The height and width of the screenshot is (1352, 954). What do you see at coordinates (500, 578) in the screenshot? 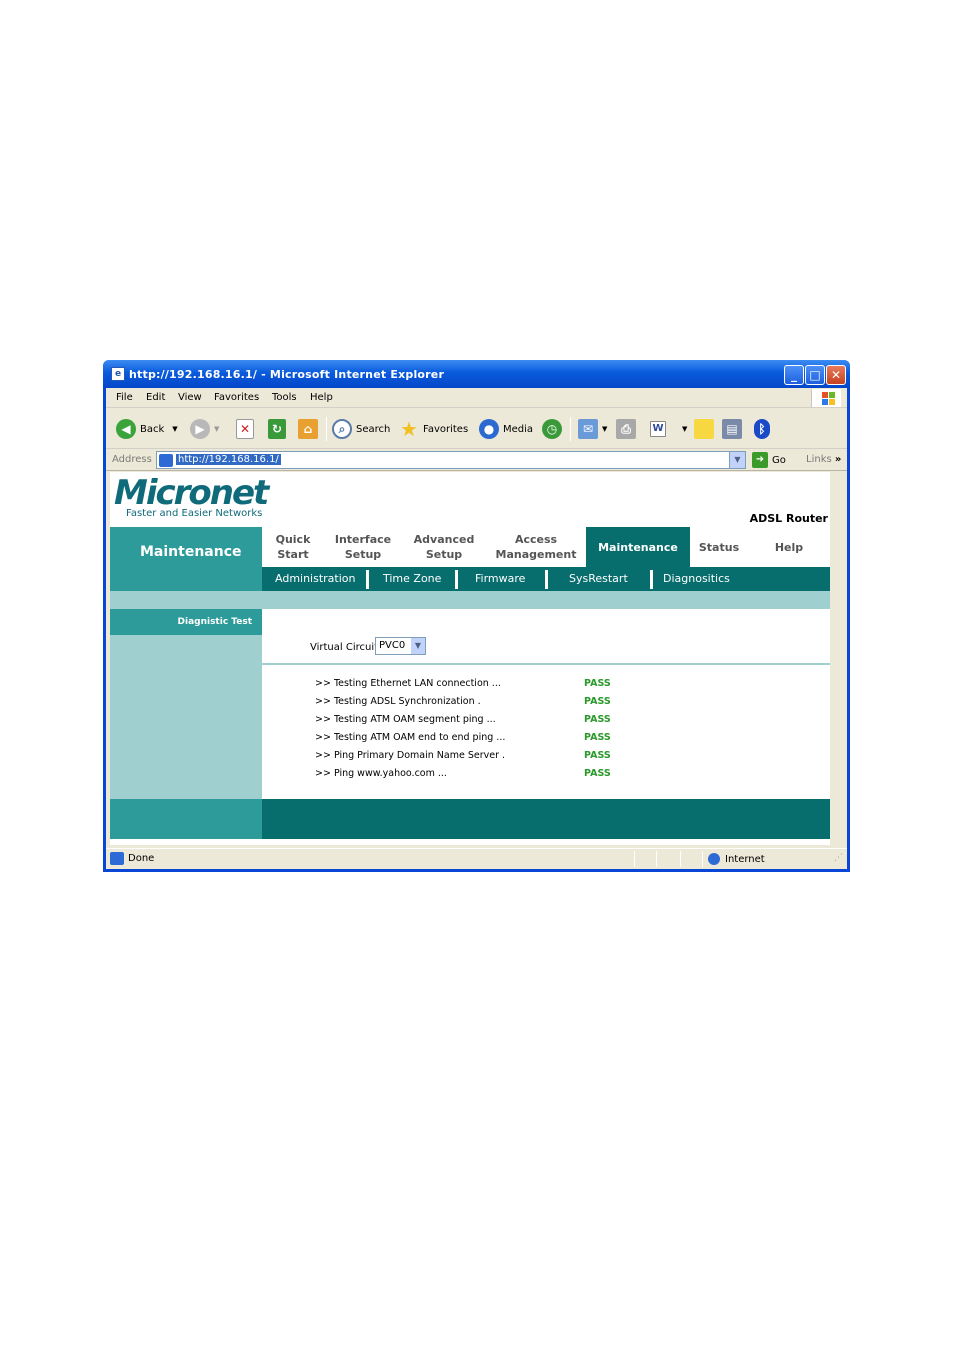
I see `subtab-firmware: Firmware` at bounding box center [500, 578].